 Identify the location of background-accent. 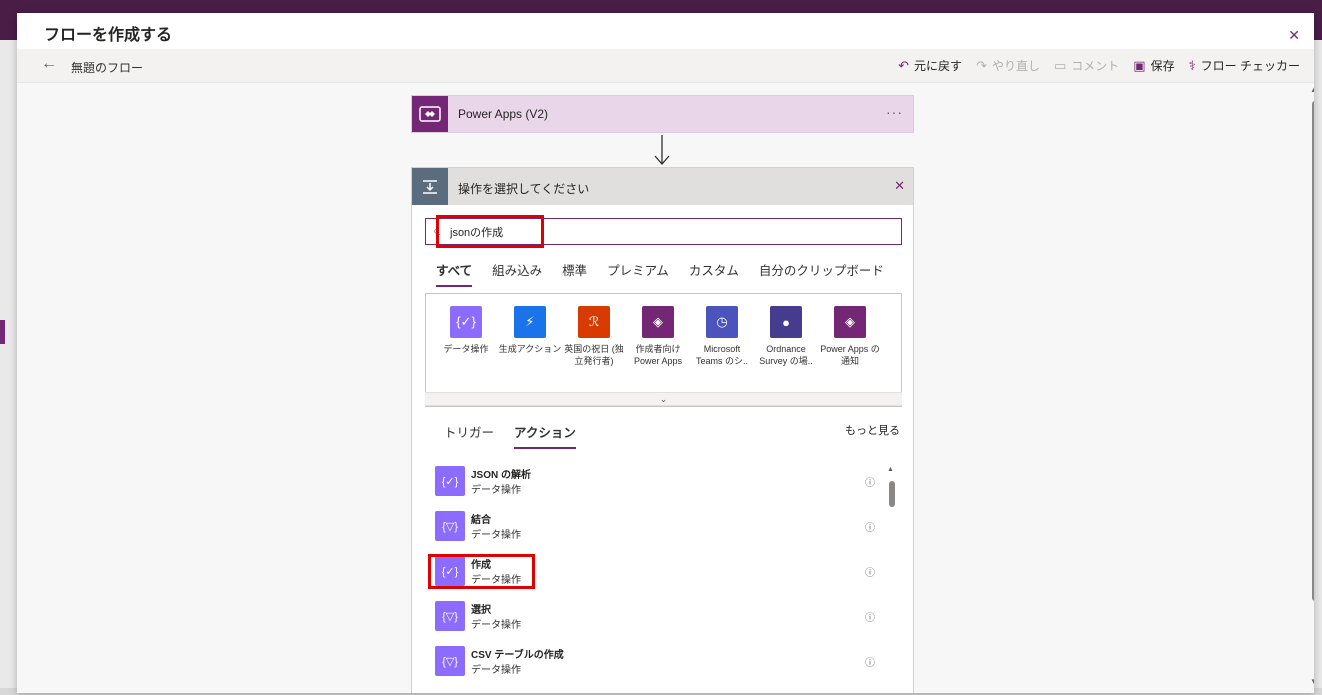
(2, 332).